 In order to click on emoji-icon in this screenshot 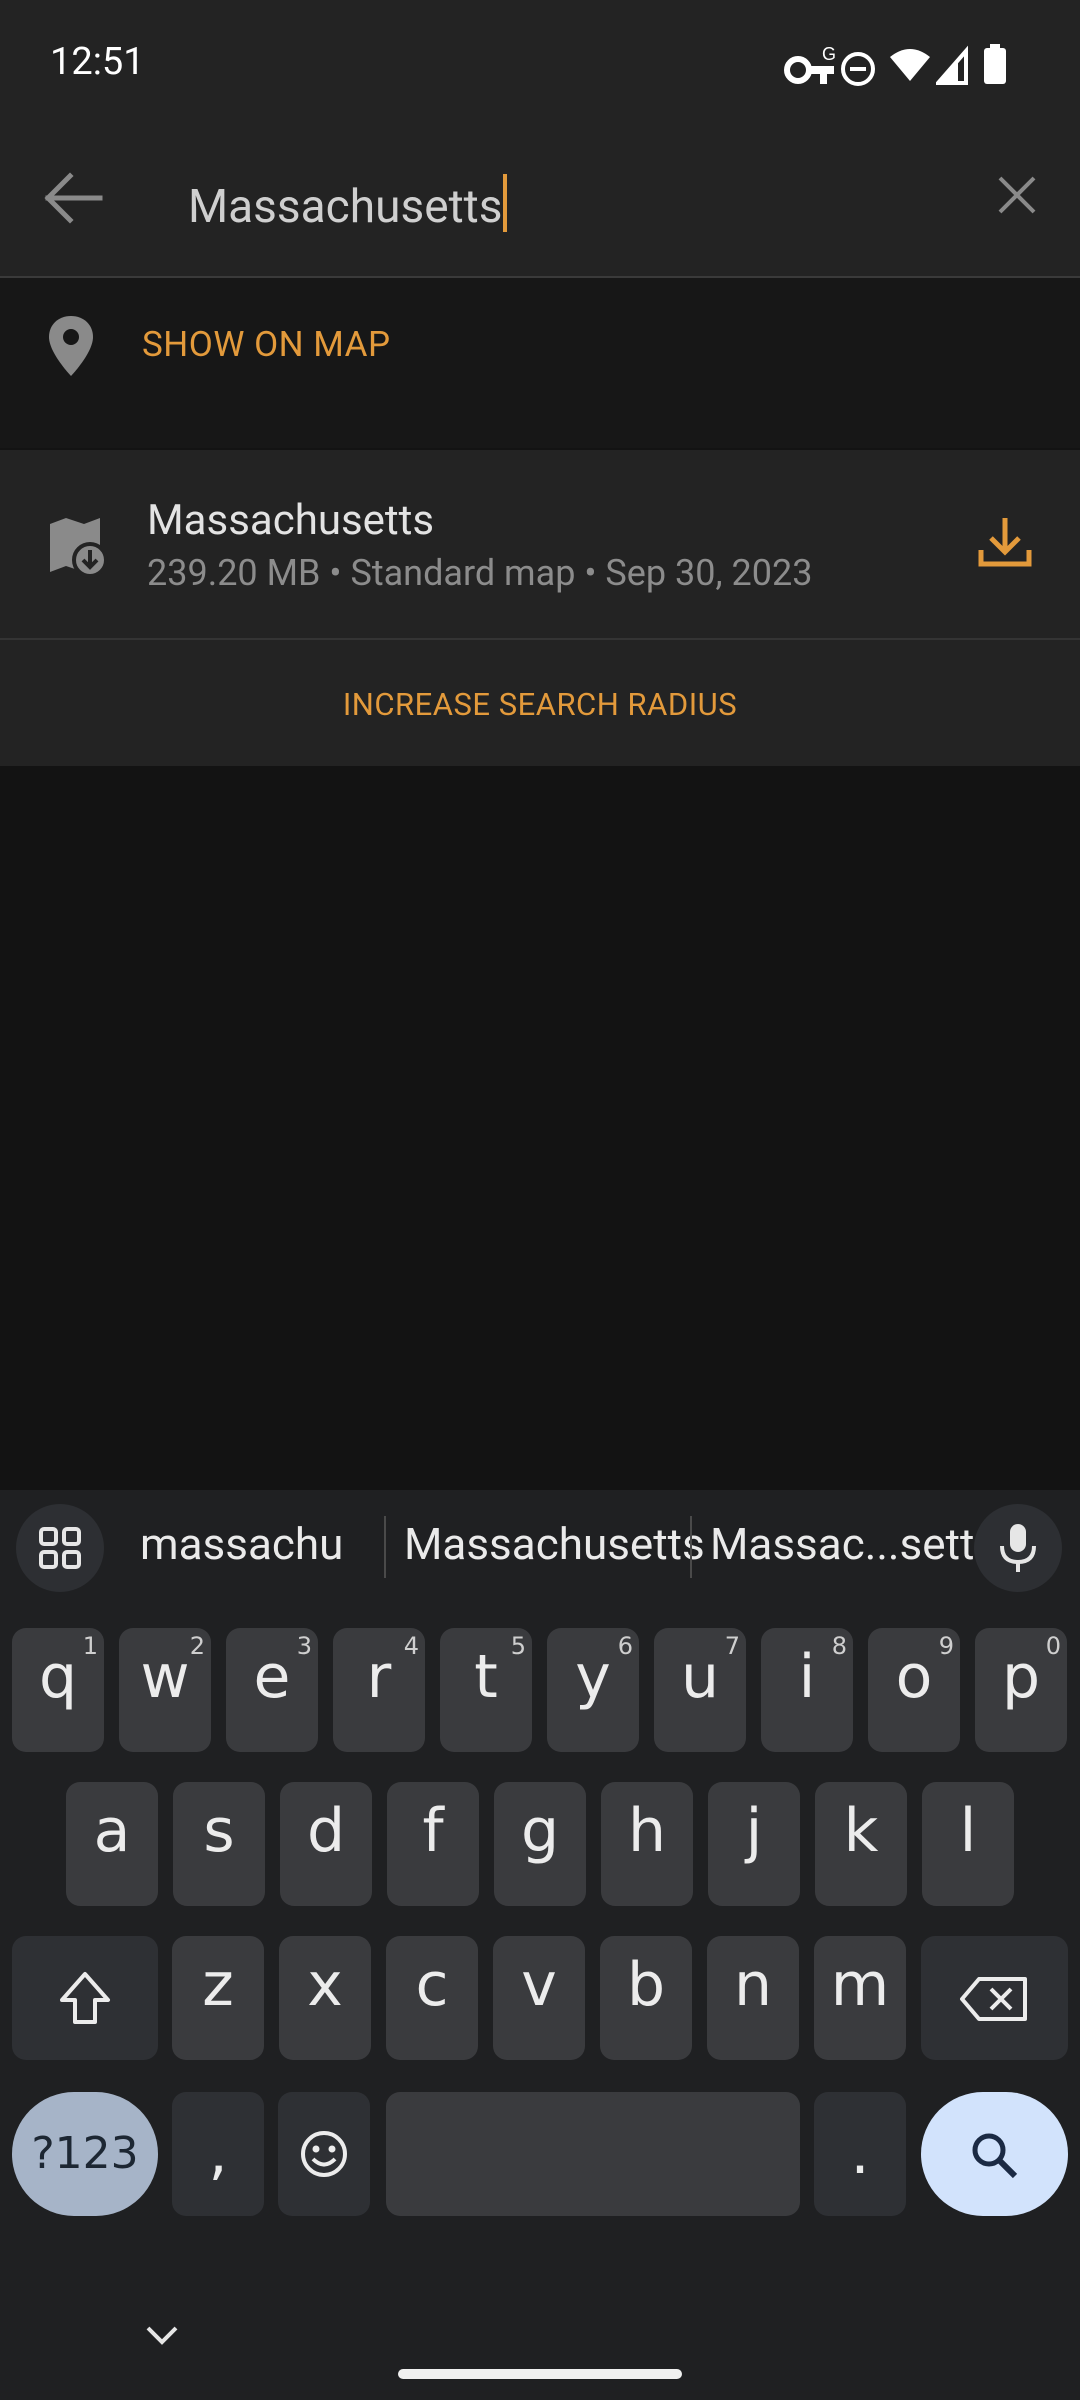, I will do `click(324, 2154)`.